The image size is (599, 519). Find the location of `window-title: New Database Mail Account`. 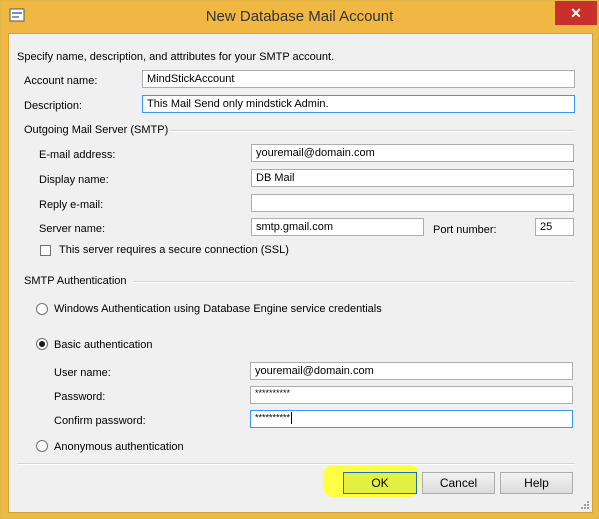

window-title: New Database Mail Account is located at coordinates (299, 16).